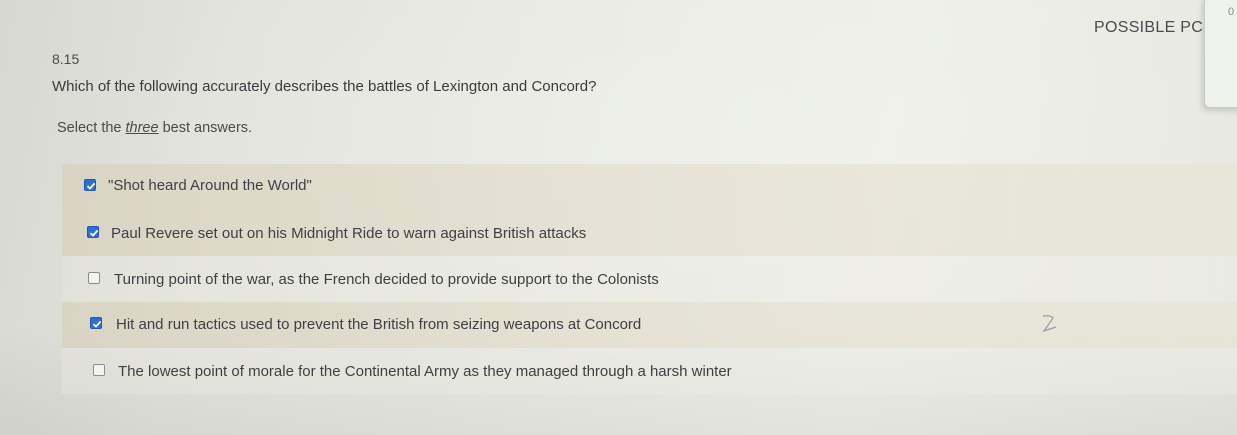 This screenshot has height=435, width=1237. Describe the element at coordinates (1149, 27) in the screenshot. I see `possible-points-label: POSSIBLE PC` at that location.